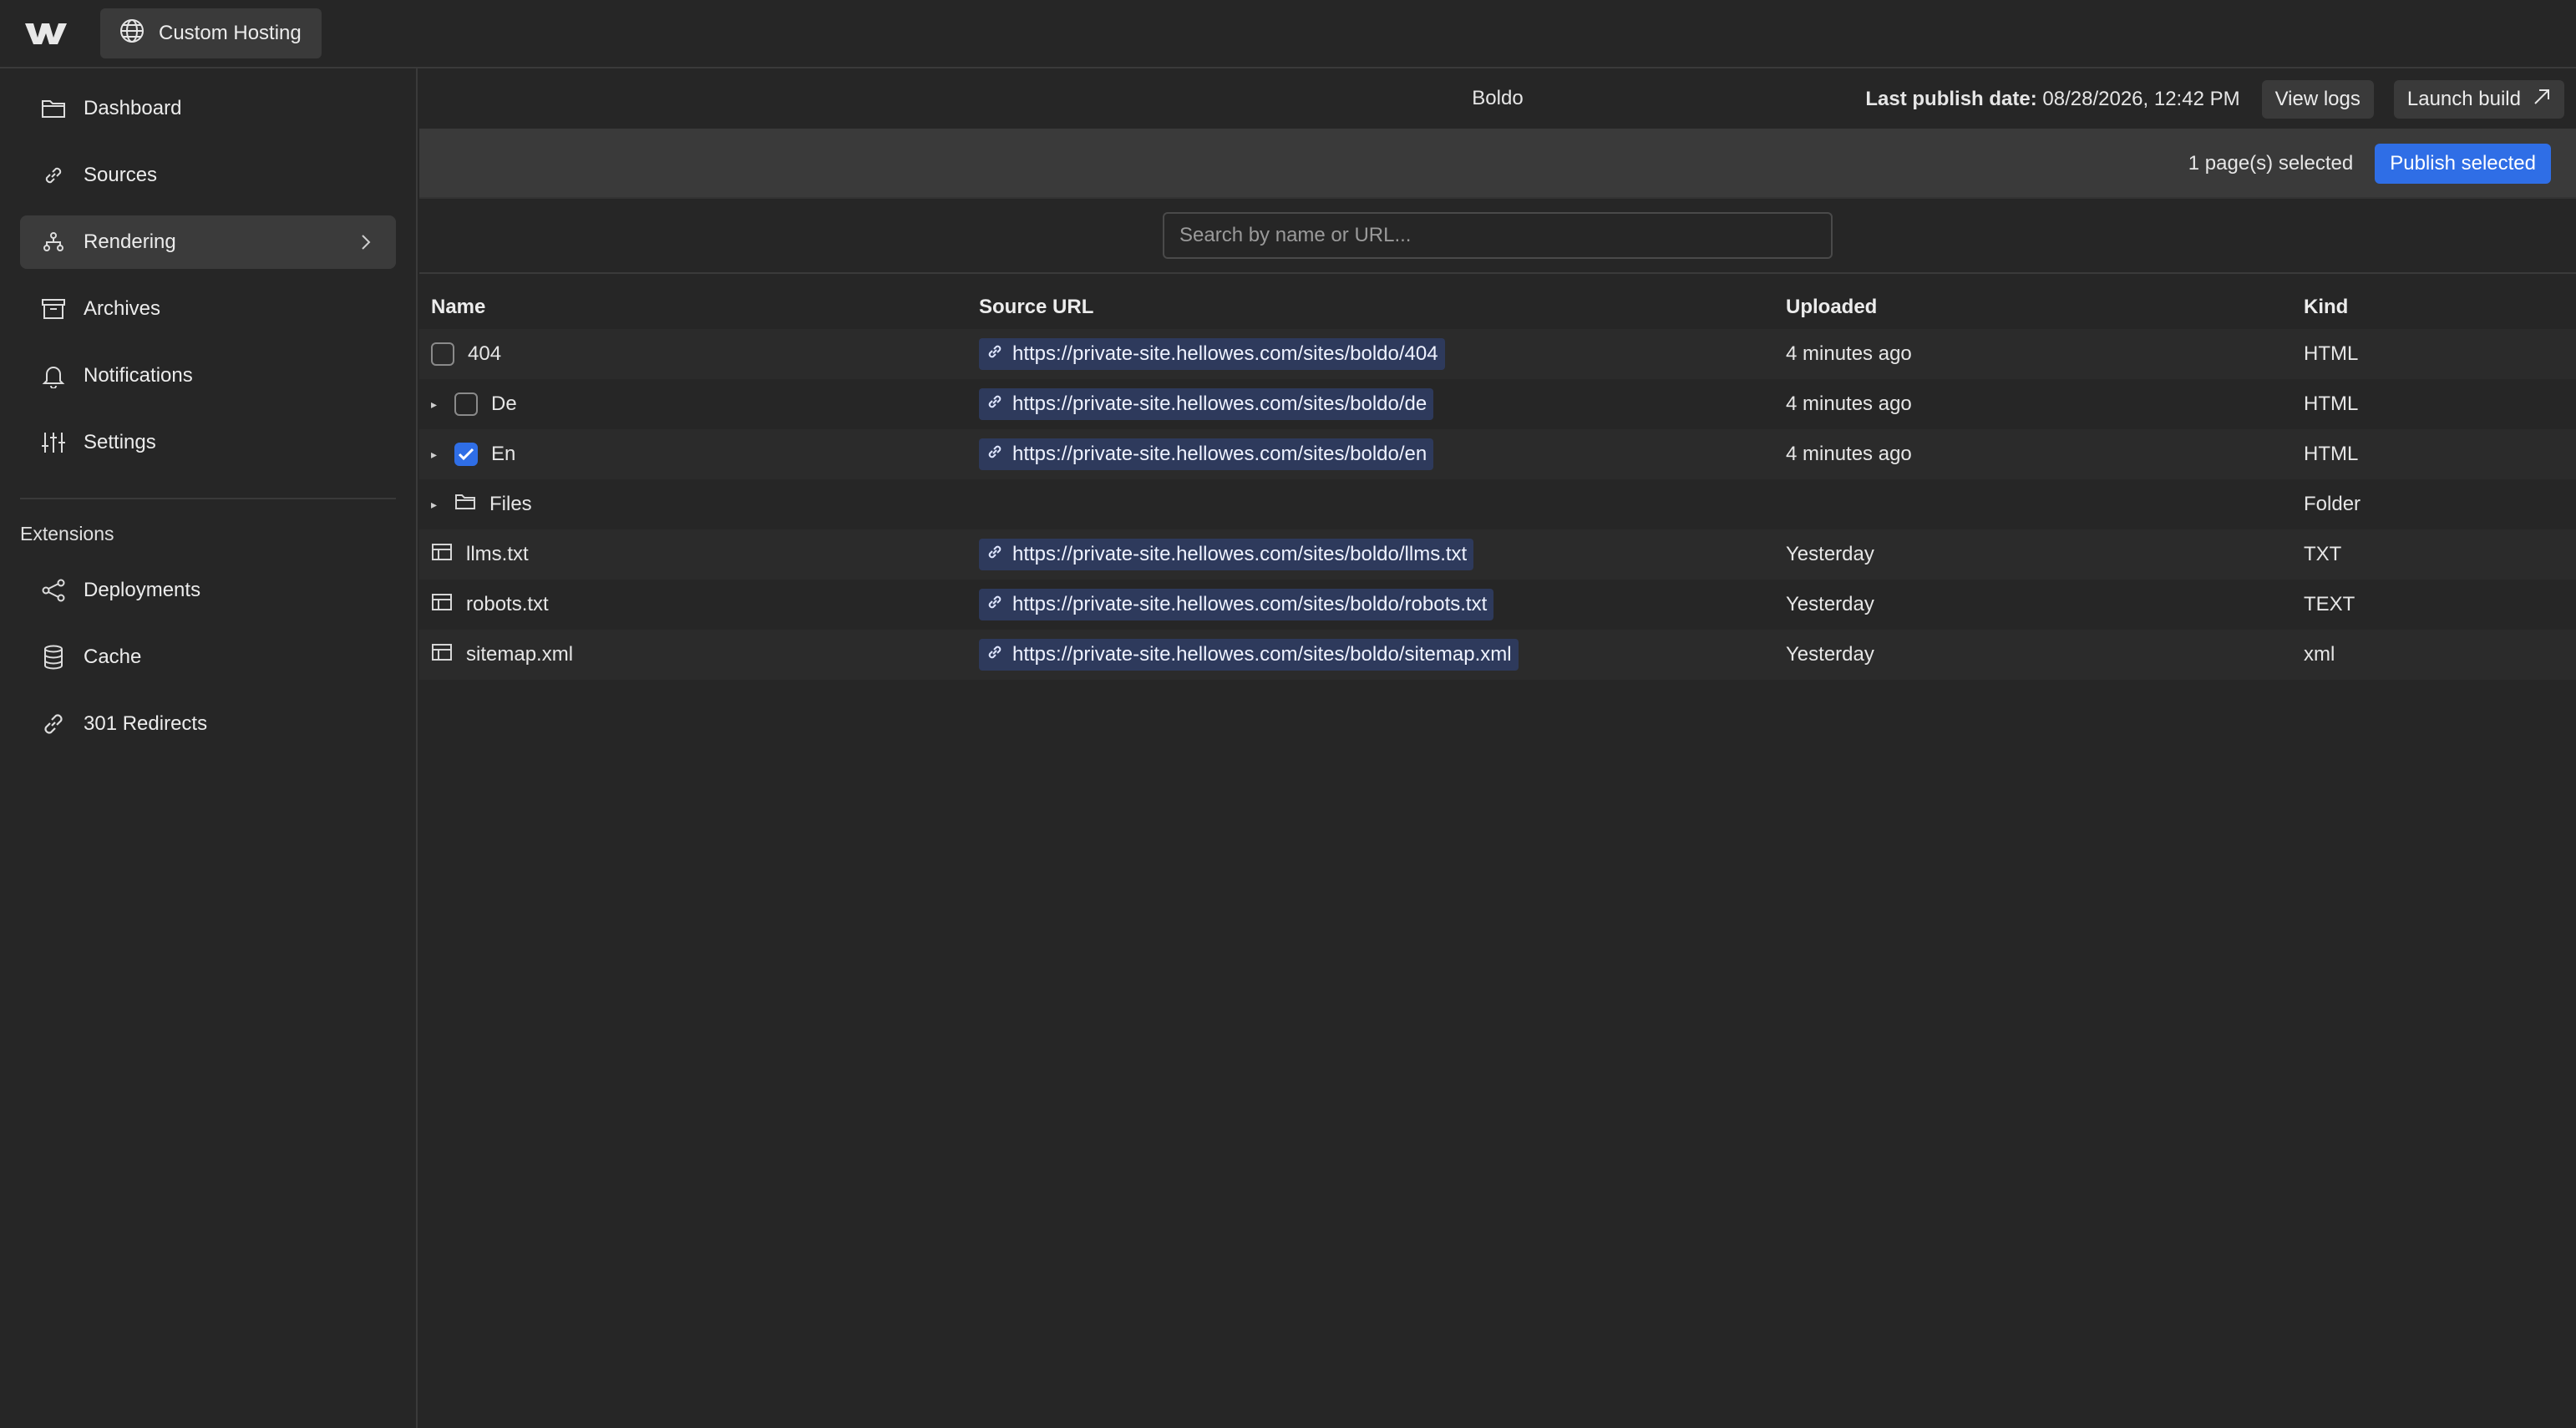 Image resolution: width=2576 pixels, height=1428 pixels. I want to click on sidebar-item-archives: Archives, so click(208, 309).